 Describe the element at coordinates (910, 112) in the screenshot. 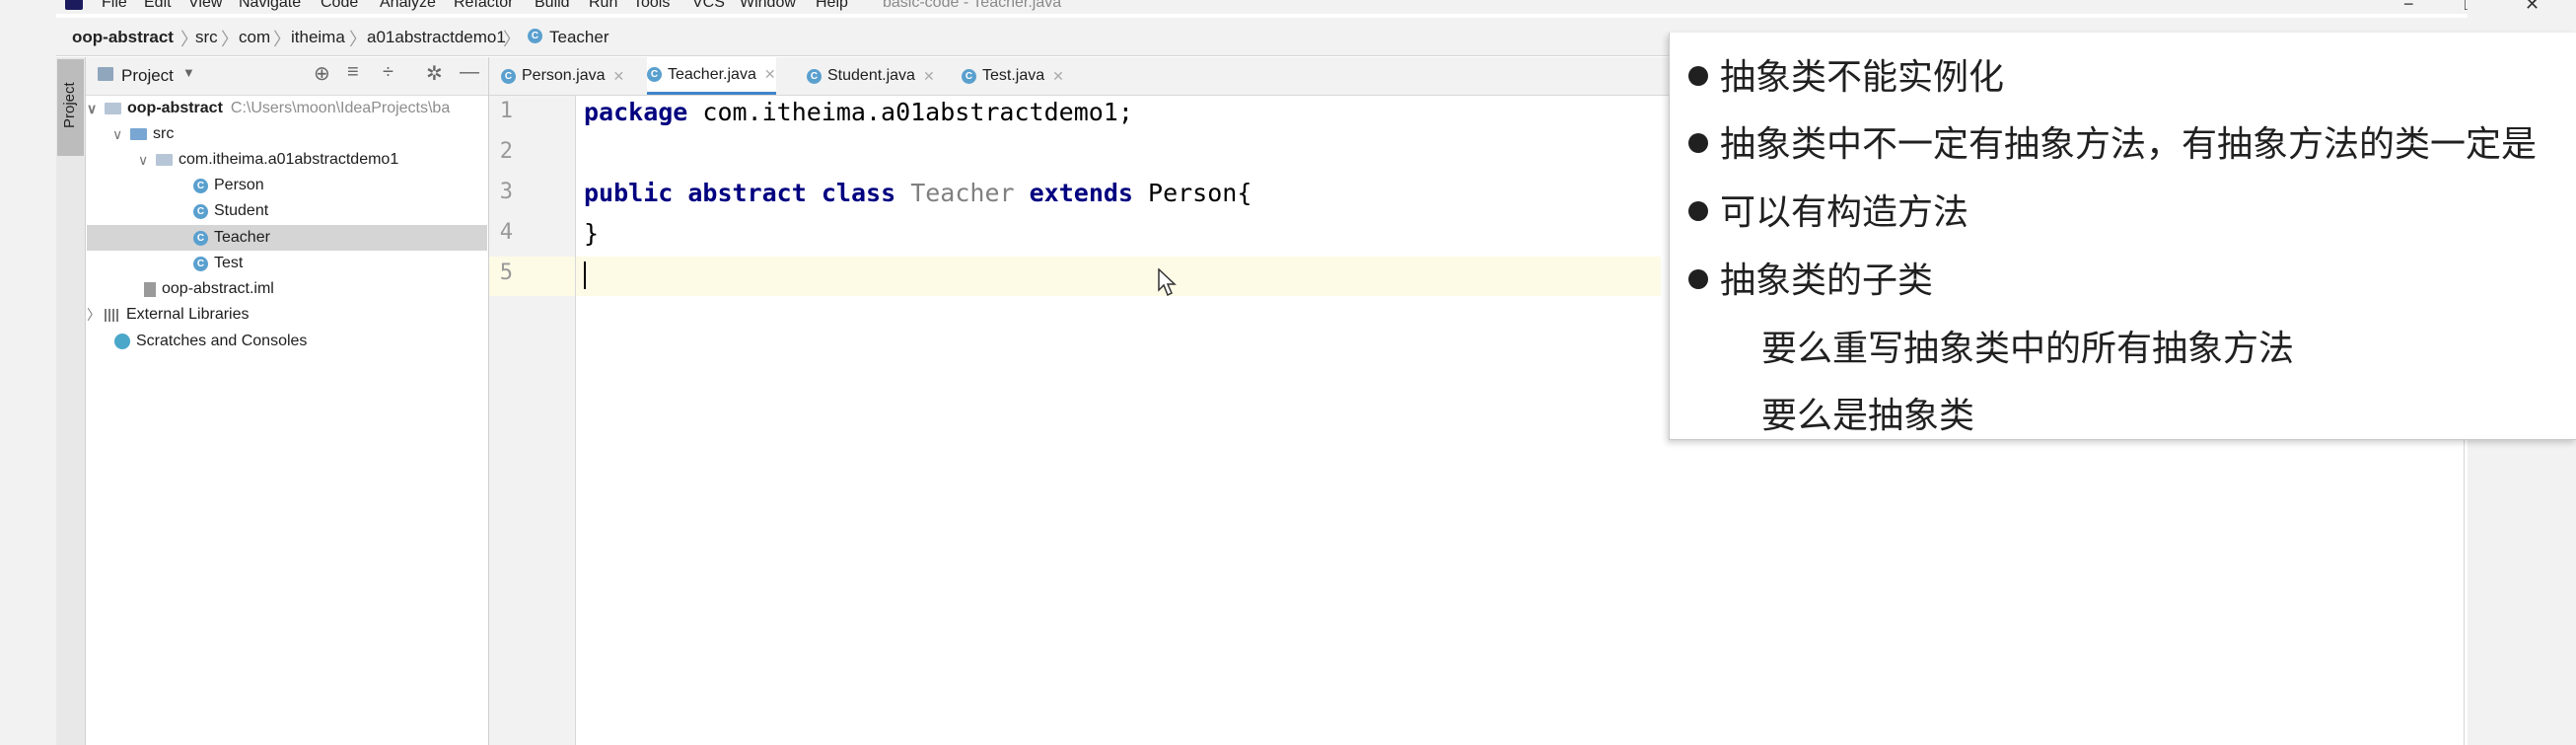

I see `package-name: com.itheima.a01abstractdemo1;` at that location.